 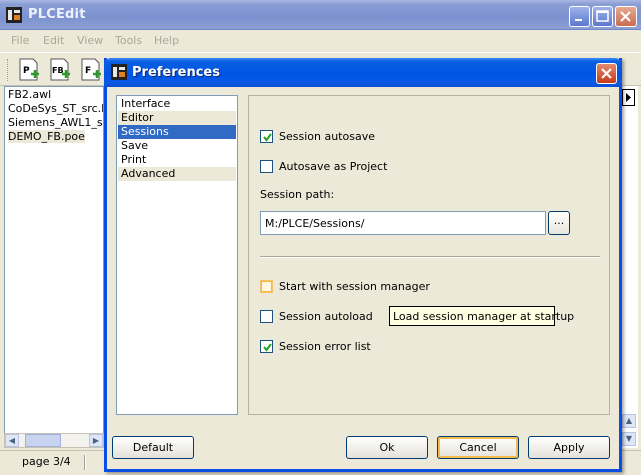 I want to click on ok-button: Ok, so click(x=387, y=447).